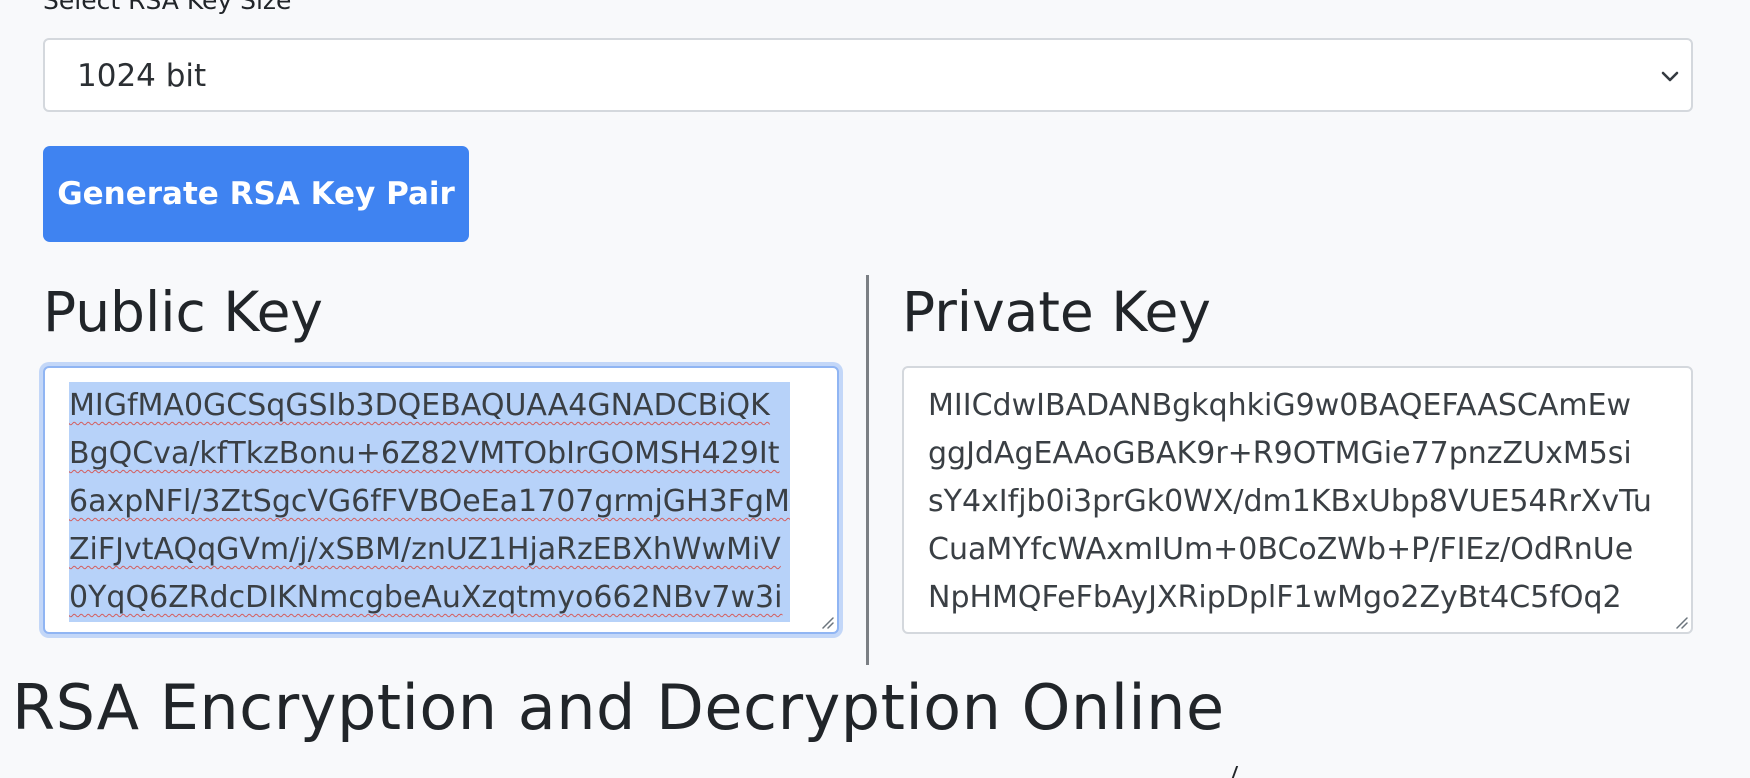 Image resolution: width=1750 pixels, height=778 pixels. I want to click on cut-off-glyph, so click(1238, 772).